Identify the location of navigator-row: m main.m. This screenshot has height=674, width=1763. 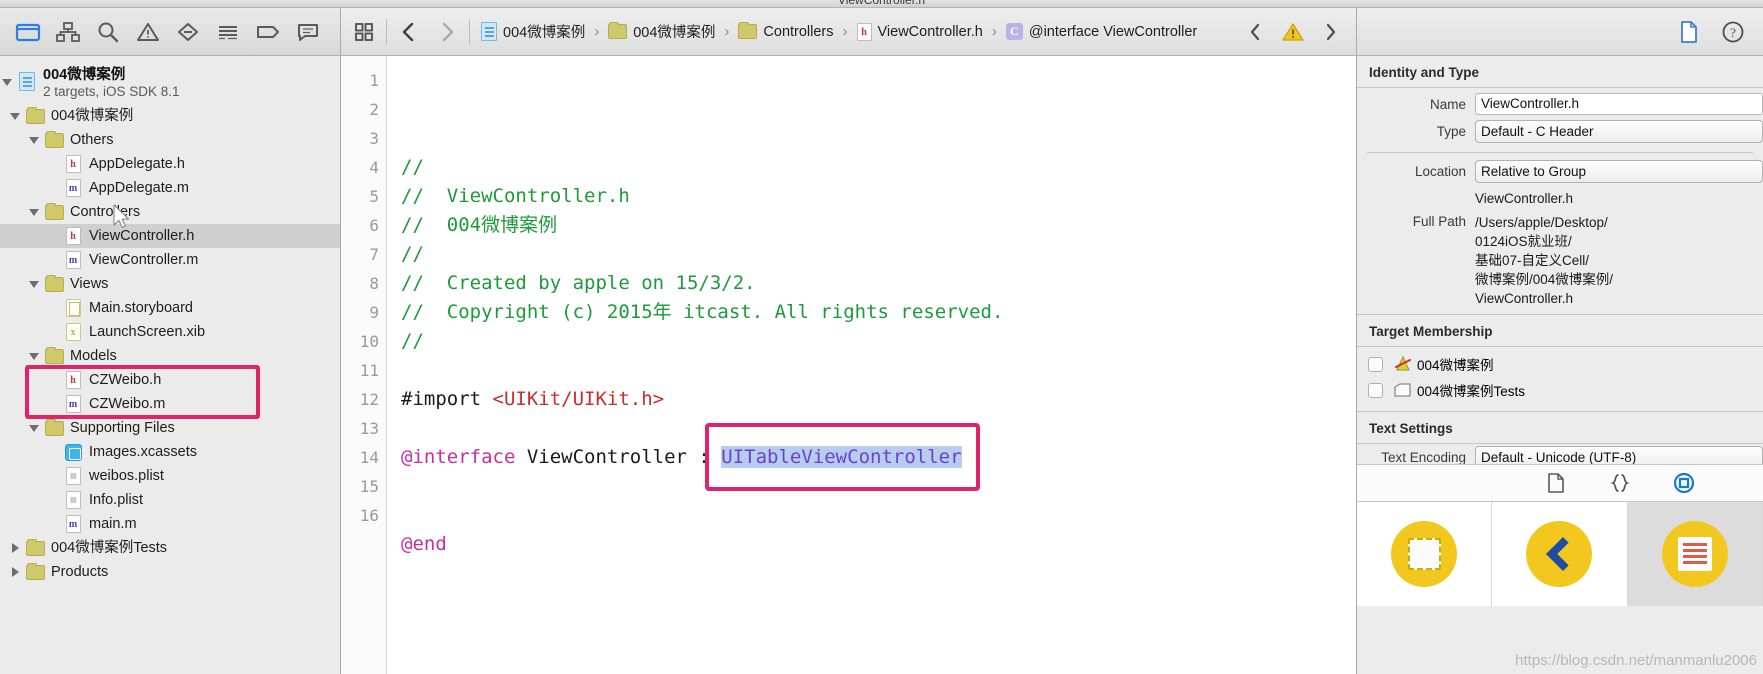
(170, 524).